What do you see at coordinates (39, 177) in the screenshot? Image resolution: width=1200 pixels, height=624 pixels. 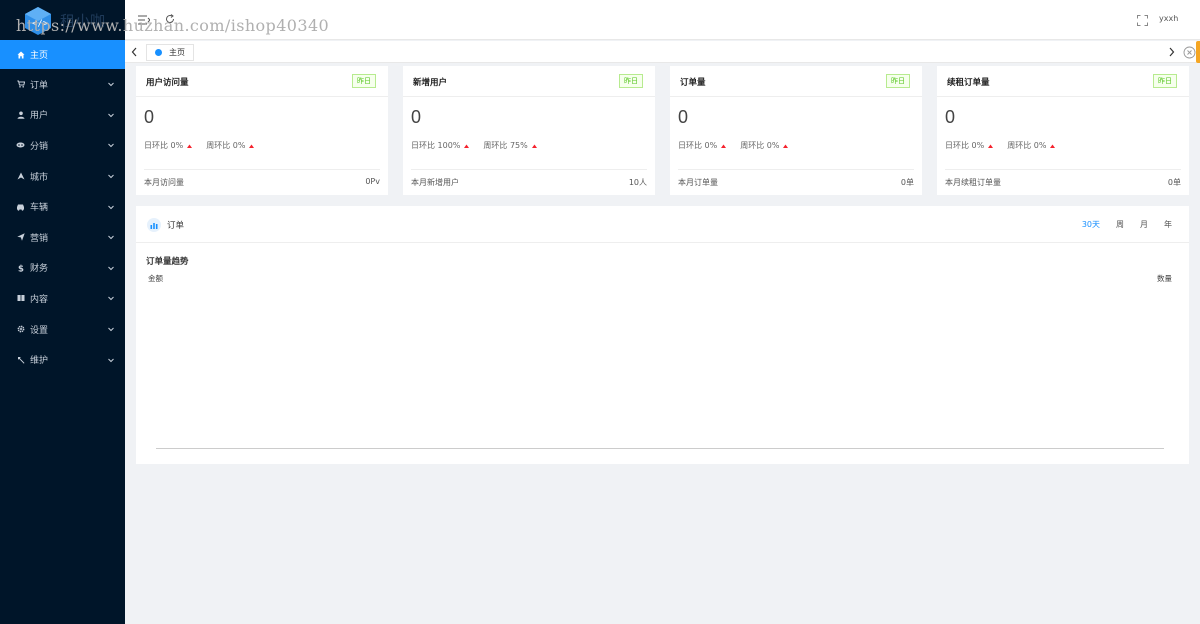 I see `sidebar-item-label: 城市` at bounding box center [39, 177].